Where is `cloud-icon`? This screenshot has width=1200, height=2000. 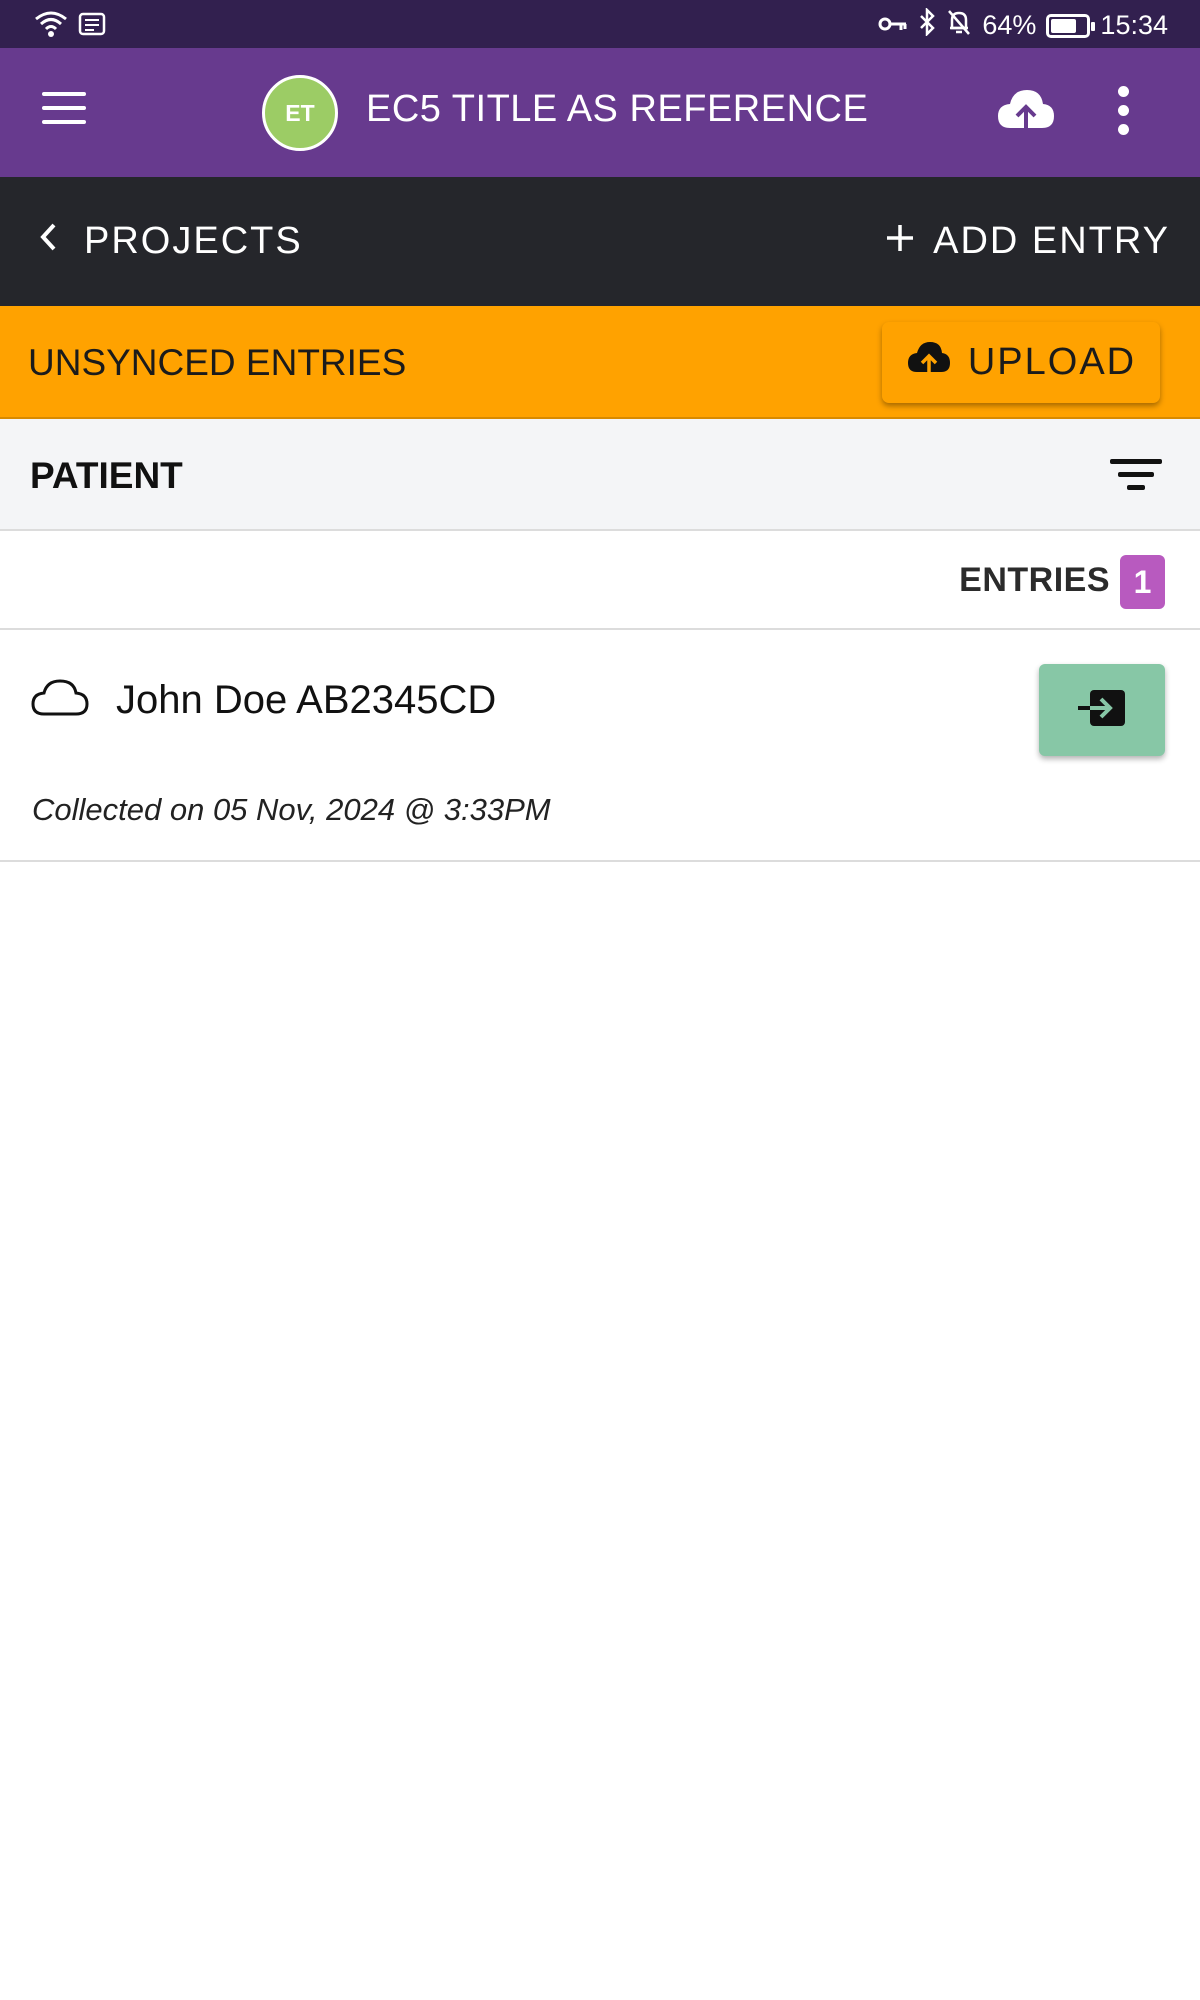 cloud-icon is located at coordinates (60, 698).